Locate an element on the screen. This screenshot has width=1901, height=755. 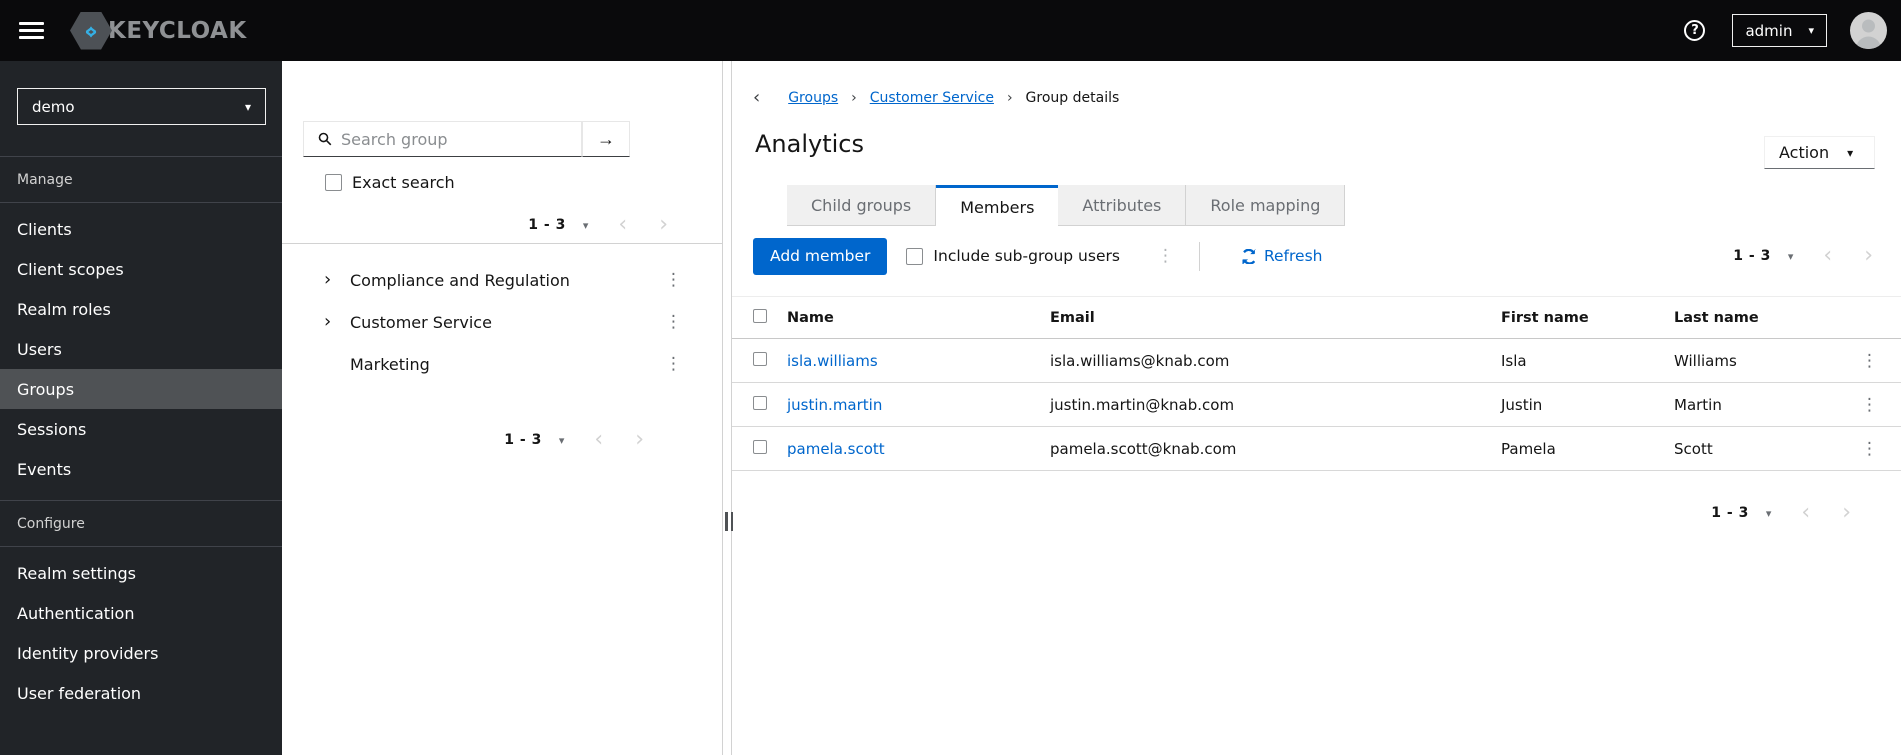
sidebar-item-authentication: Authentication is located at coordinates (141, 613).